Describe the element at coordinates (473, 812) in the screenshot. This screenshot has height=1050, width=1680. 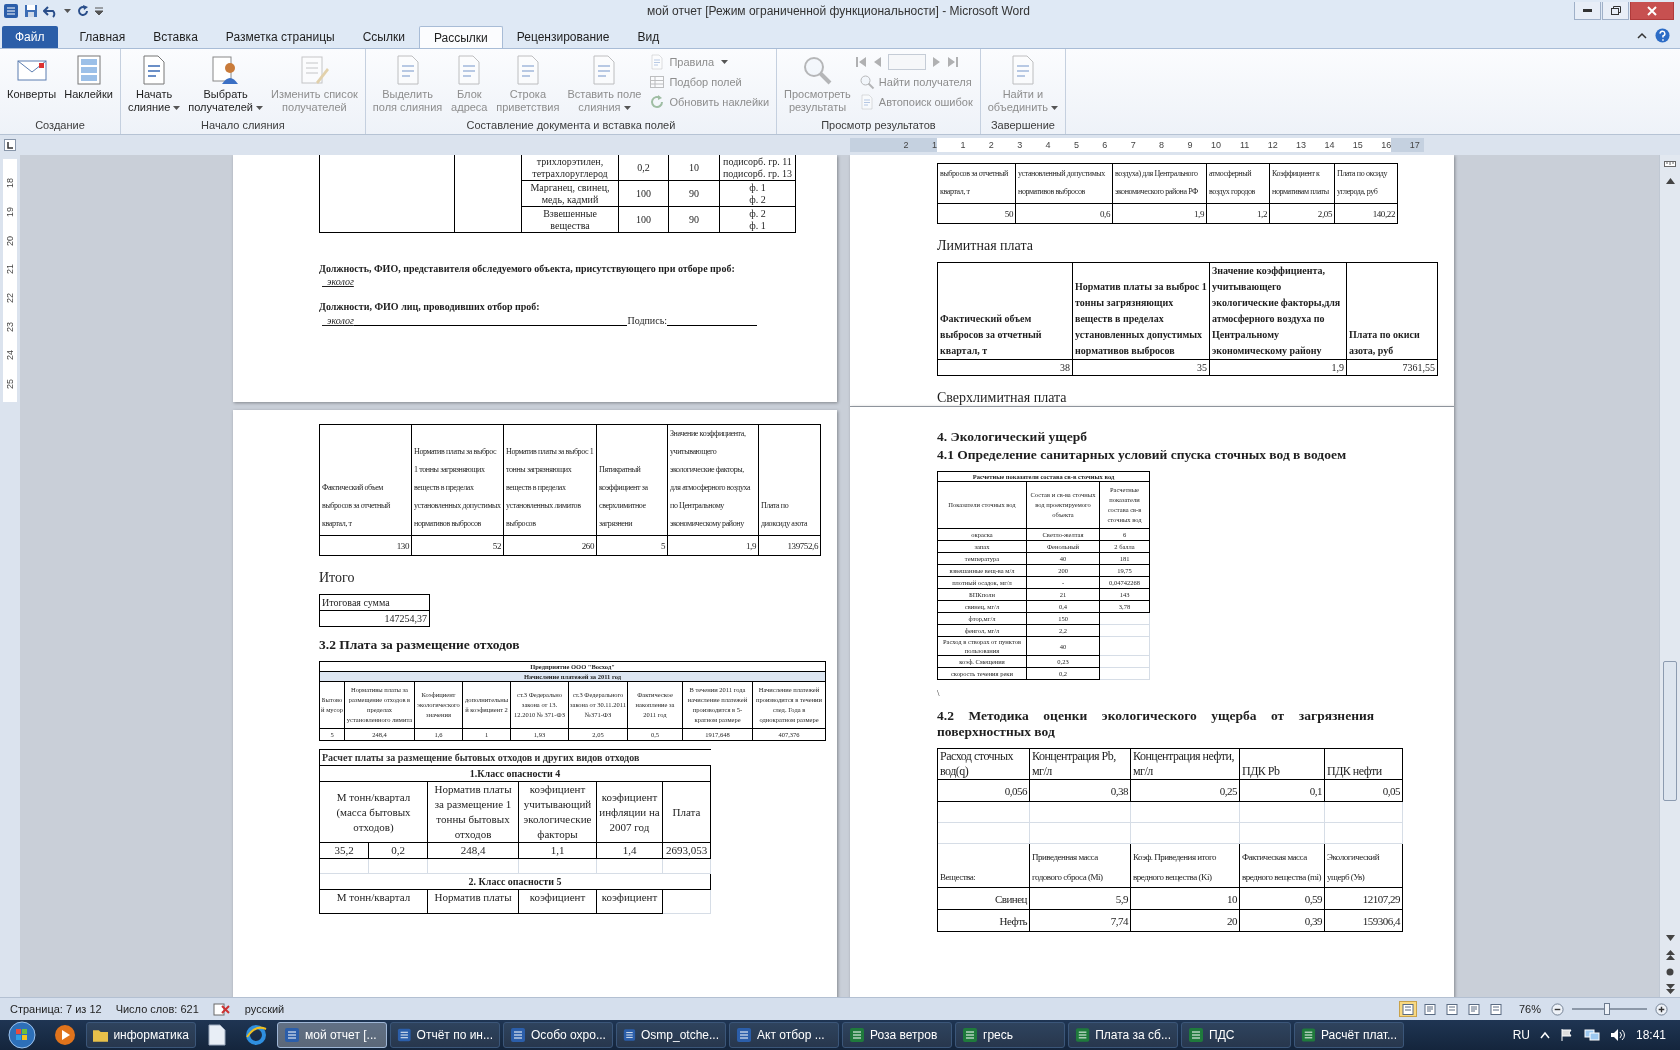
I see `column-header: Норматив платы за размещение 1 тонны бытовых отходов` at that location.